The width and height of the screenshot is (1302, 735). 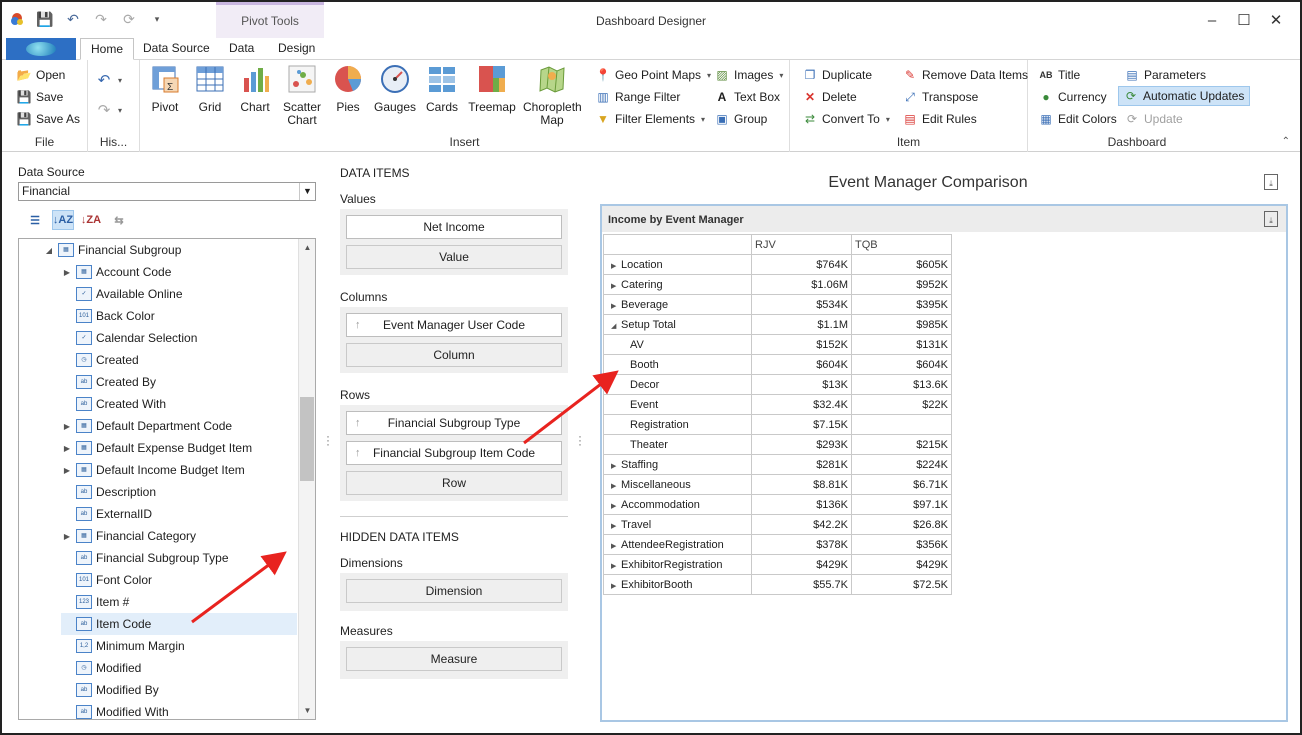 What do you see at coordinates (109, 80) in the screenshot?
I see `undo-button: ↶ ▾` at bounding box center [109, 80].